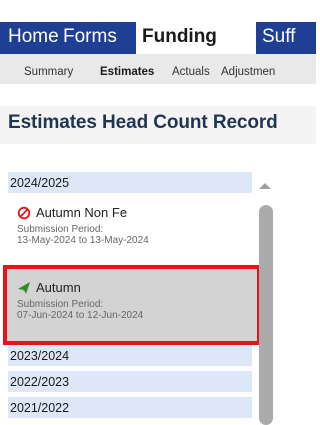 Image resolution: width=320 pixels, height=425 pixels. I want to click on submission-period-dates: 07-Jun-2024 to 12-Jun-2024, so click(80, 315).